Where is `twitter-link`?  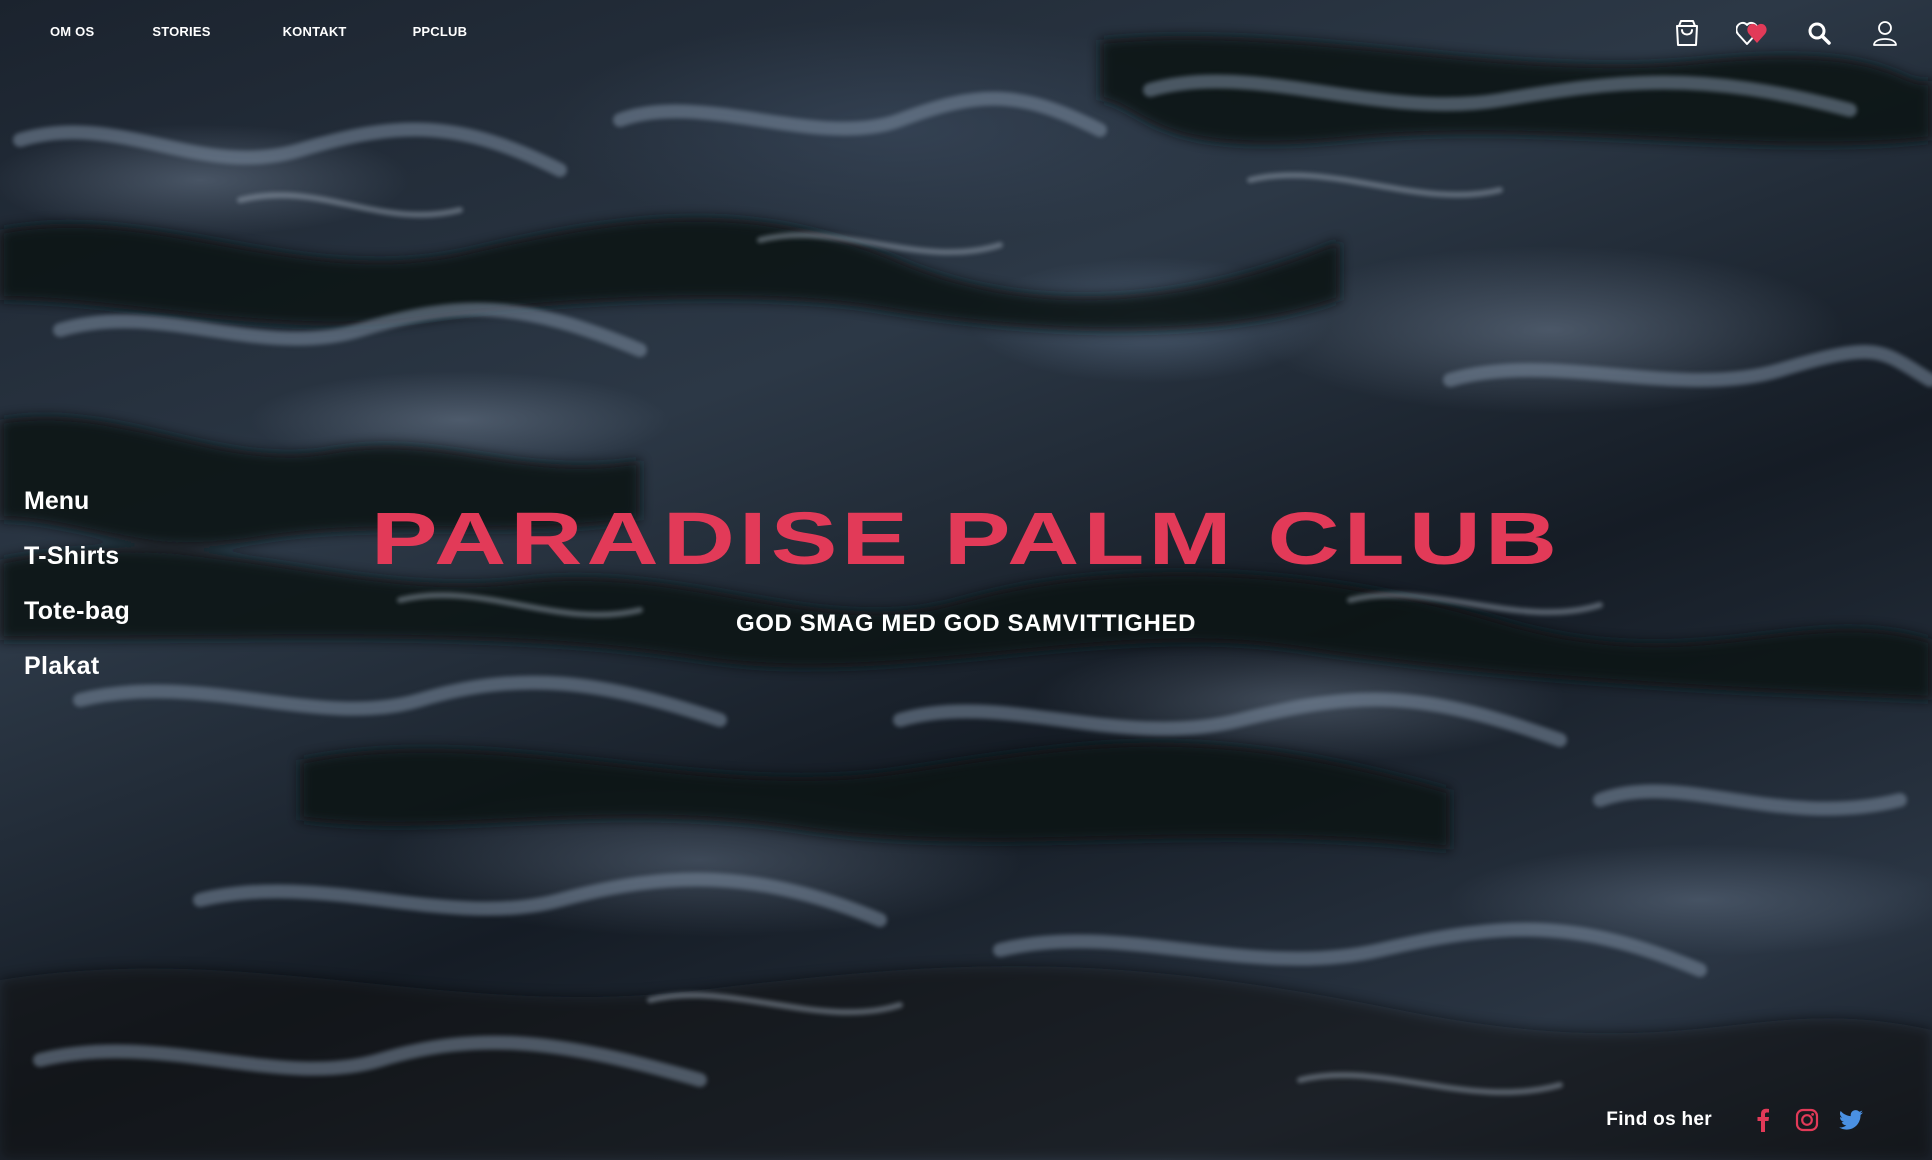
twitter-link is located at coordinates (1851, 1120).